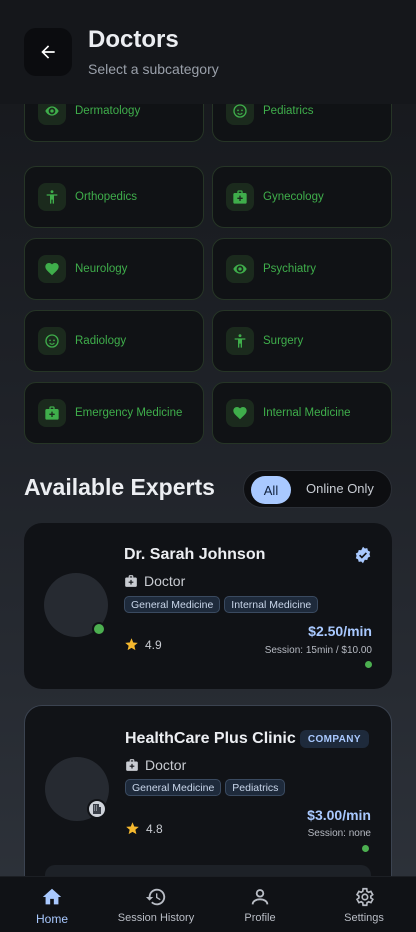 The image size is (416, 932). I want to click on person-outline-icon, so click(260, 897).